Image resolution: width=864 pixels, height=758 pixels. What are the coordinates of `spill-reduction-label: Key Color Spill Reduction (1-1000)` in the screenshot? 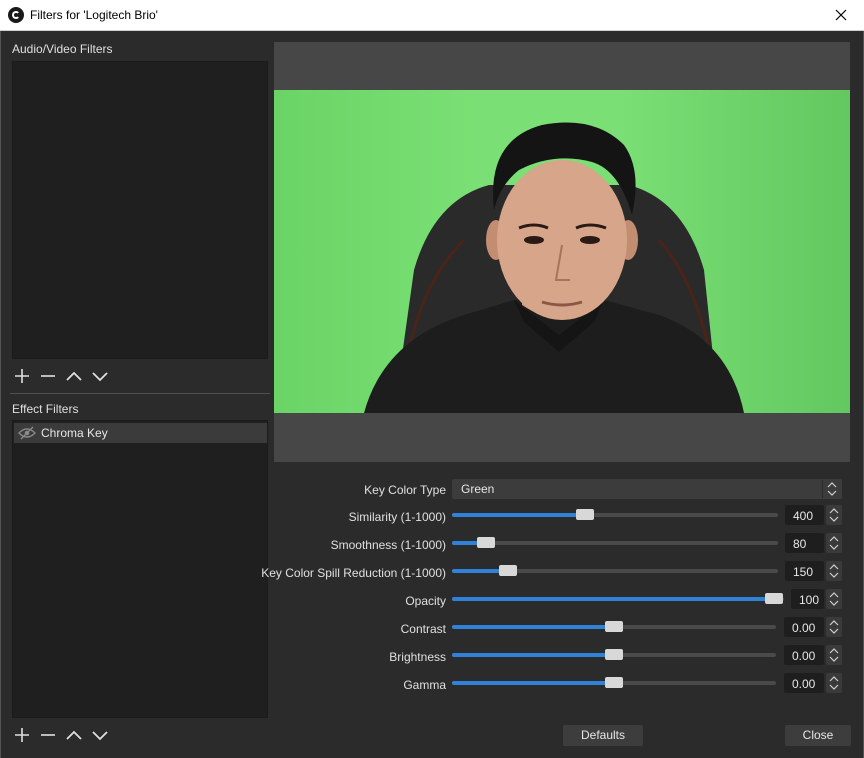 It's located at (353, 573).